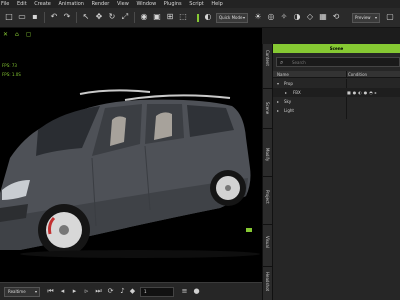 The image size is (400, 300). I want to click on save-icon: ▪, so click(35, 17).